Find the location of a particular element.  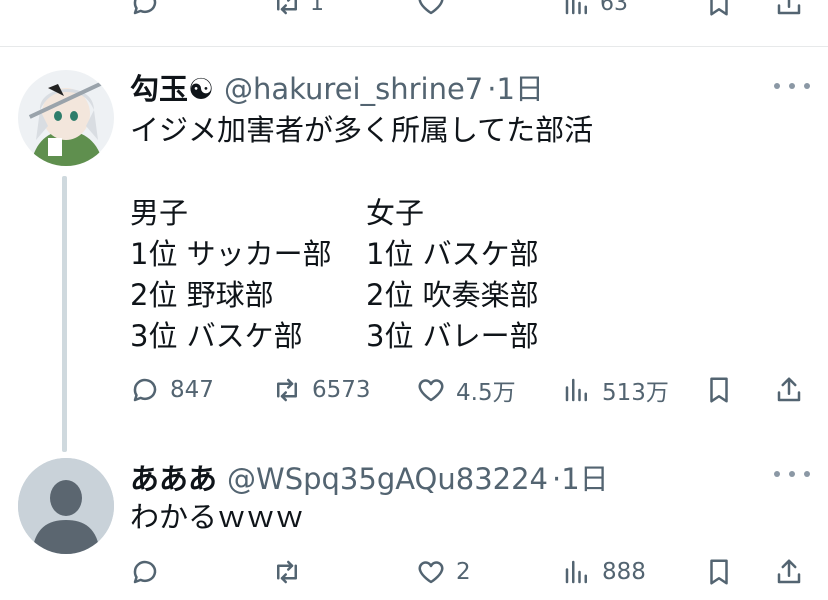

user-handle: @hakurei_shrine7 is located at coordinates (353, 89).